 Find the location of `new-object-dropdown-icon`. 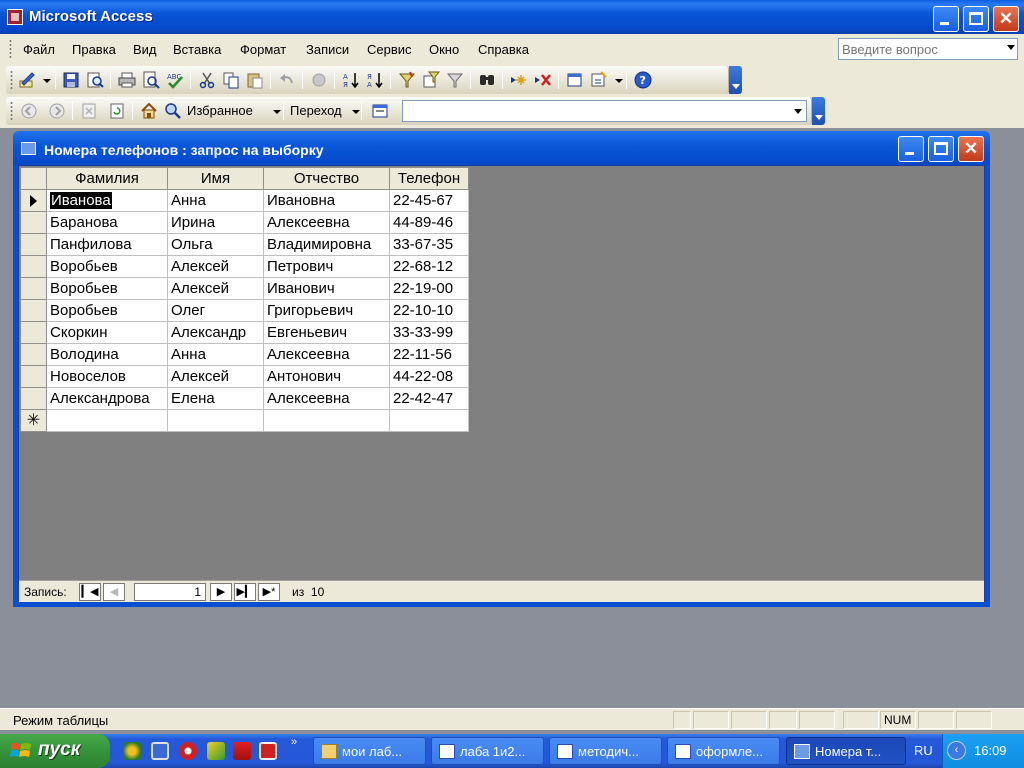

new-object-dropdown-icon is located at coordinates (616, 80).